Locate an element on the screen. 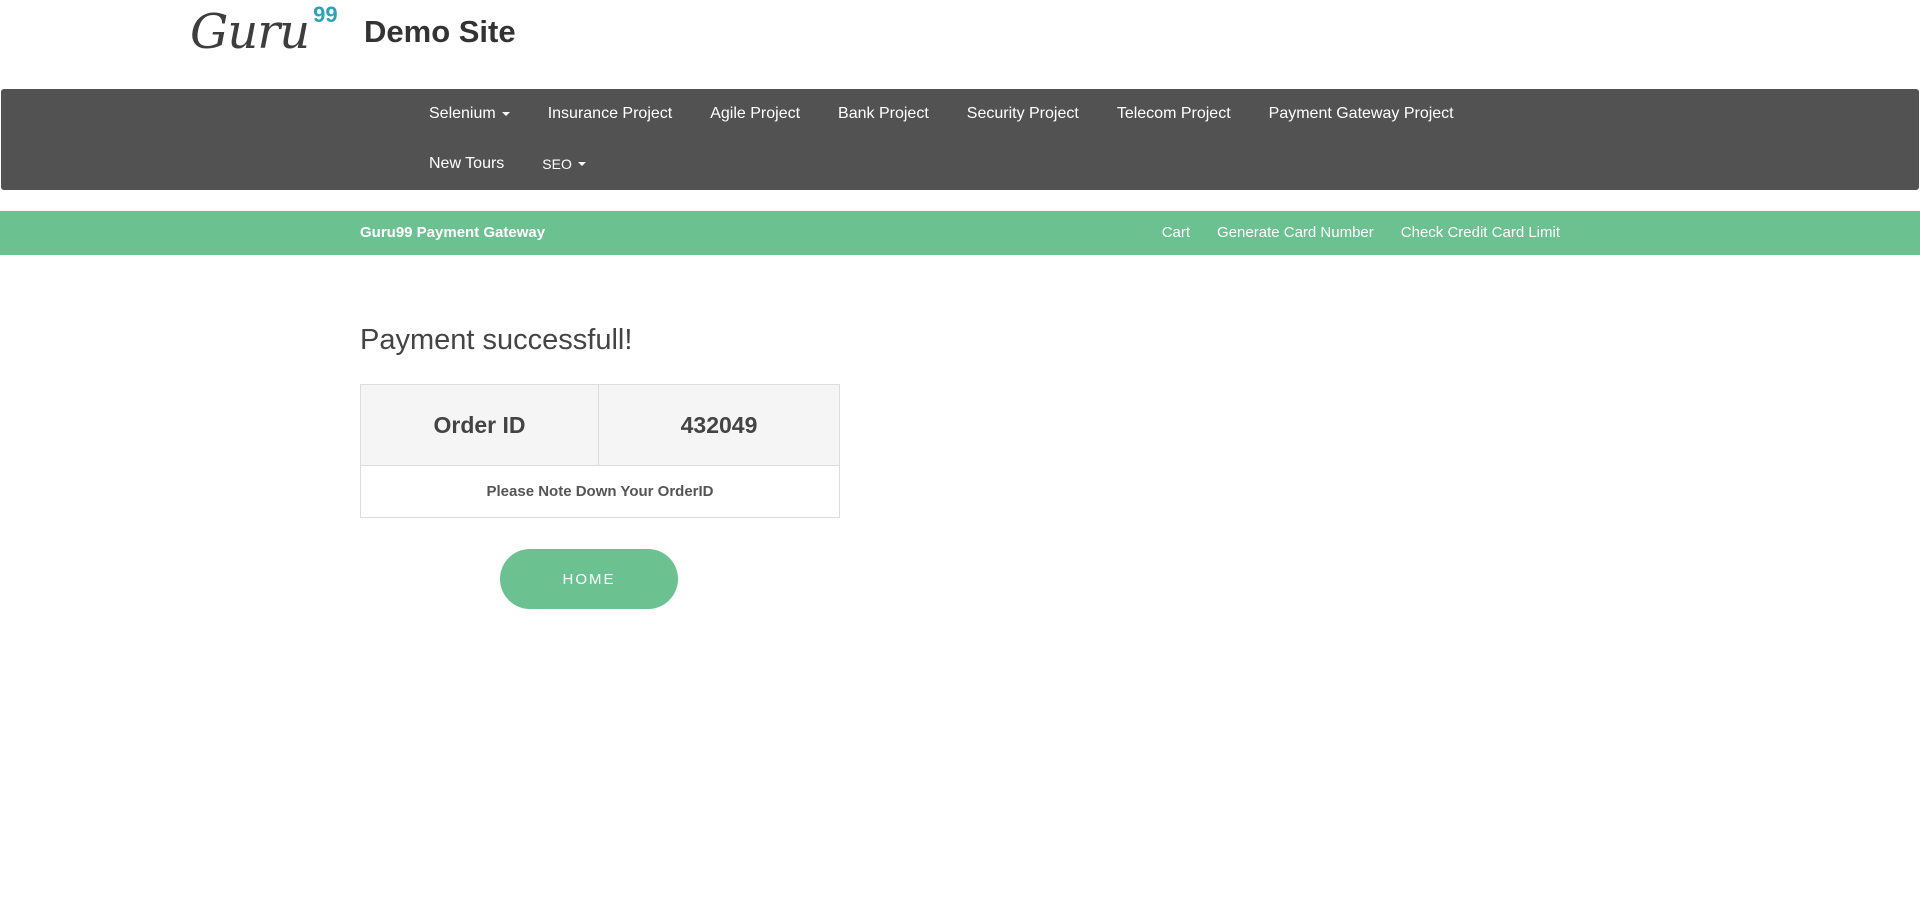  order-id-value: 432049 is located at coordinates (719, 425).